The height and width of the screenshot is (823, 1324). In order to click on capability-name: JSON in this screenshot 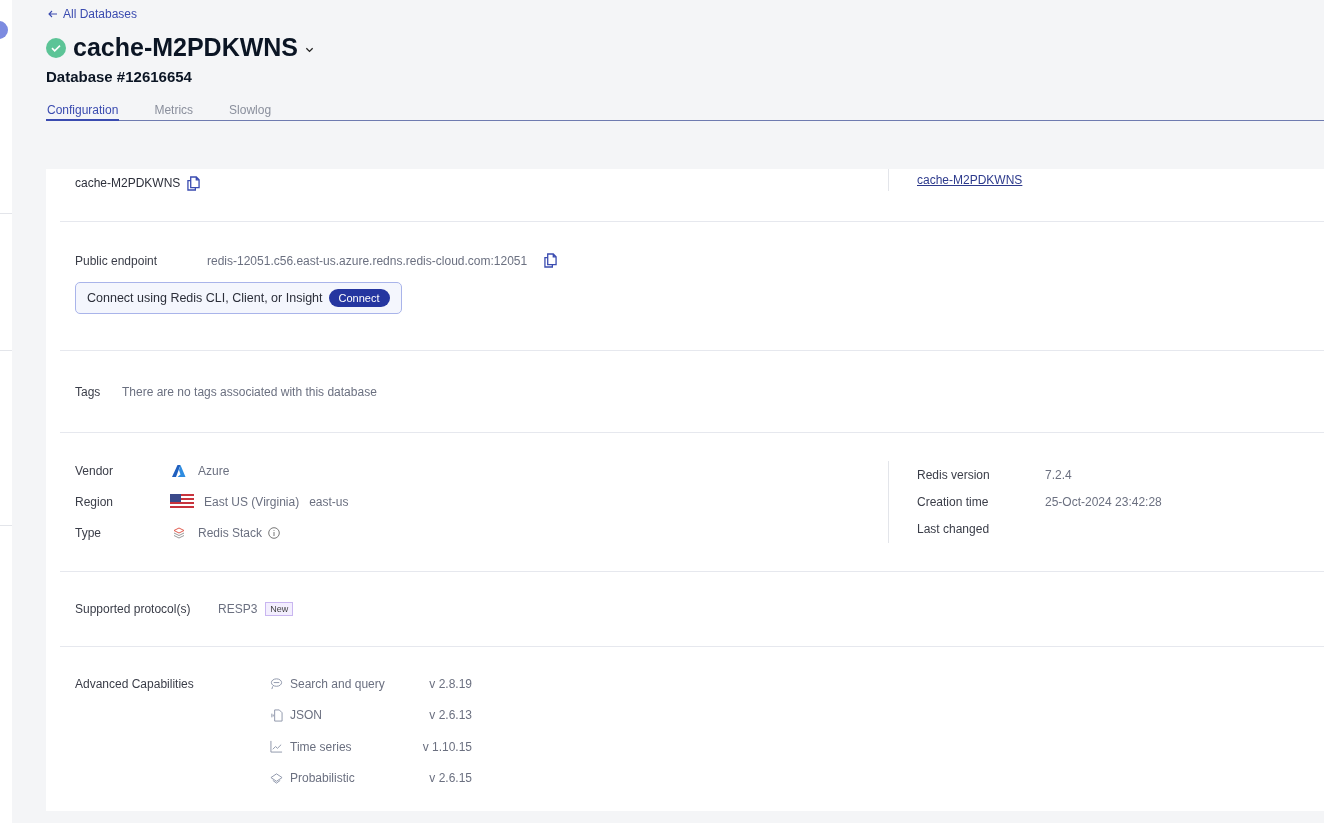, I will do `click(306, 715)`.